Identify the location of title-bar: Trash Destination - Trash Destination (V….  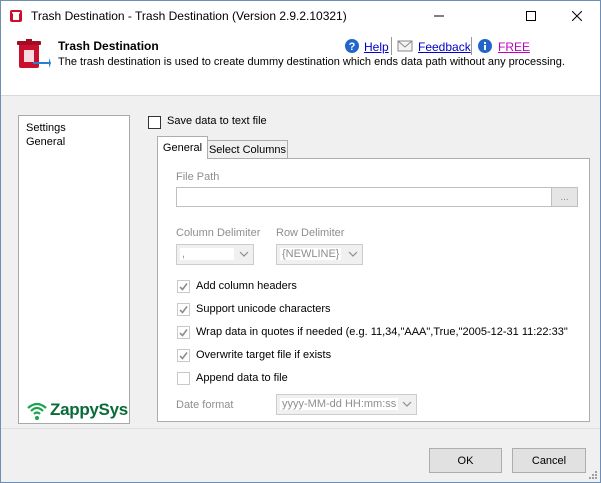
(300, 16).